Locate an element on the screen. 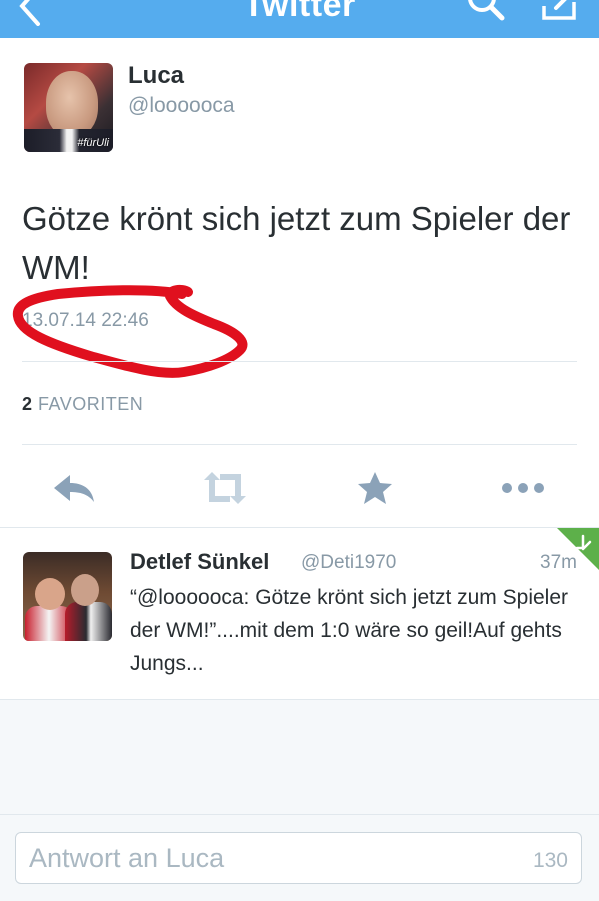 This screenshot has height=901, width=599. favorite-button is located at coordinates (375, 488).